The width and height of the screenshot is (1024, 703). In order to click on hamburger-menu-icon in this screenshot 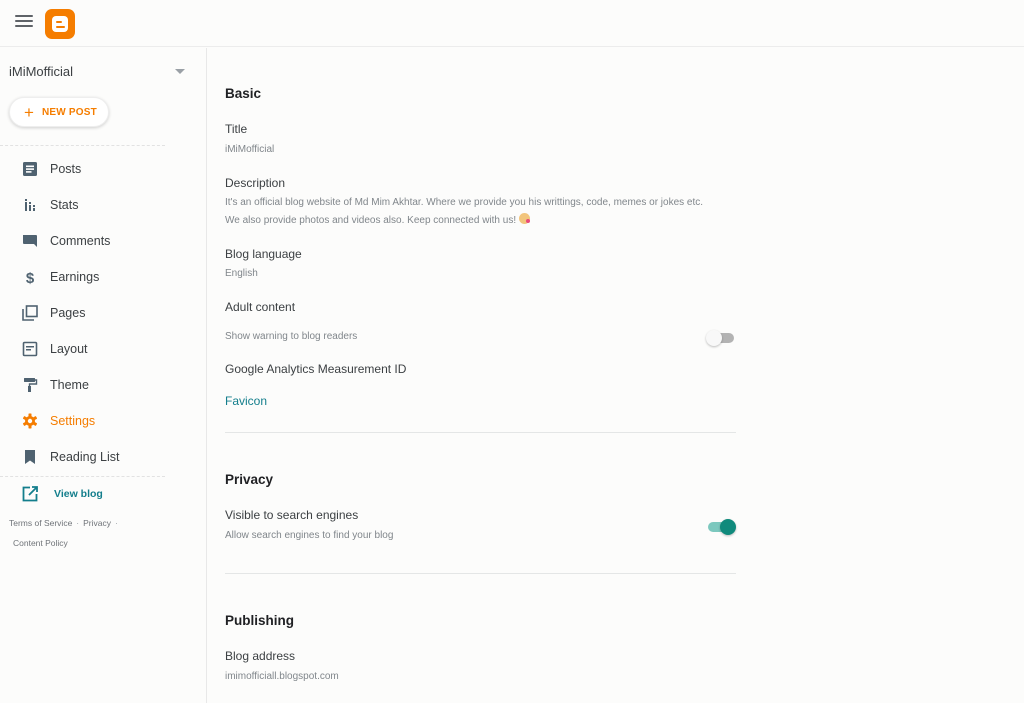, I will do `click(24, 22)`.